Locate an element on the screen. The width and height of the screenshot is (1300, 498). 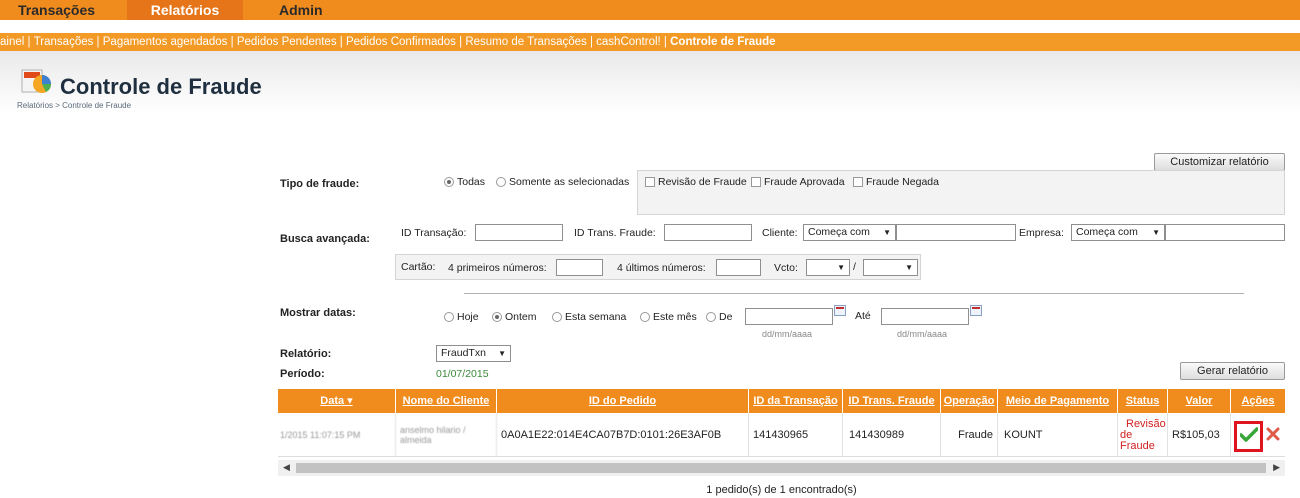
horizontal-scrollbar: ◀ ▶ is located at coordinates (781, 468).